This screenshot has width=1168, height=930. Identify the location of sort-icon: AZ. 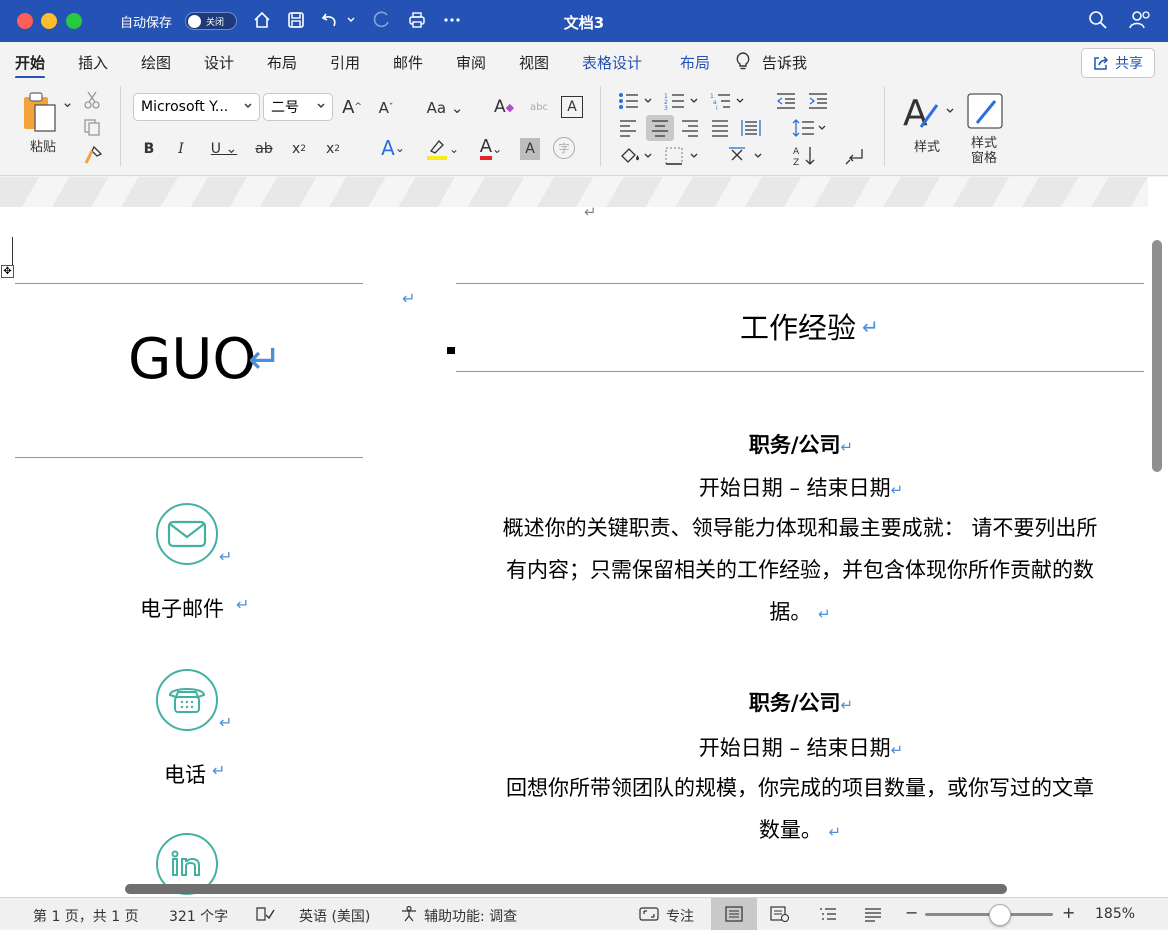
(805, 156).